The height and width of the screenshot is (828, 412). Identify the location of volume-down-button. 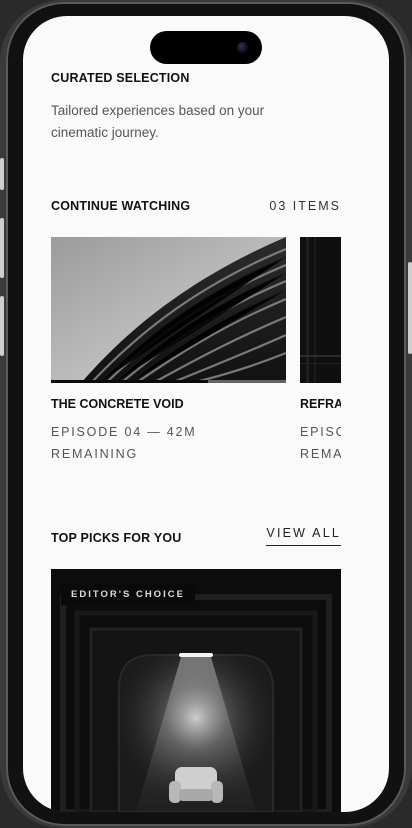
(2, 326).